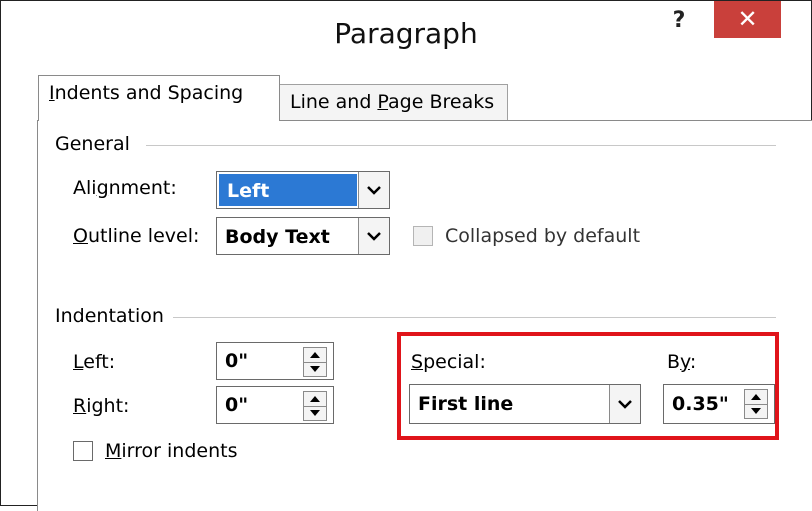  I want to click on right-indent-label: Right:, so click(101, 406).